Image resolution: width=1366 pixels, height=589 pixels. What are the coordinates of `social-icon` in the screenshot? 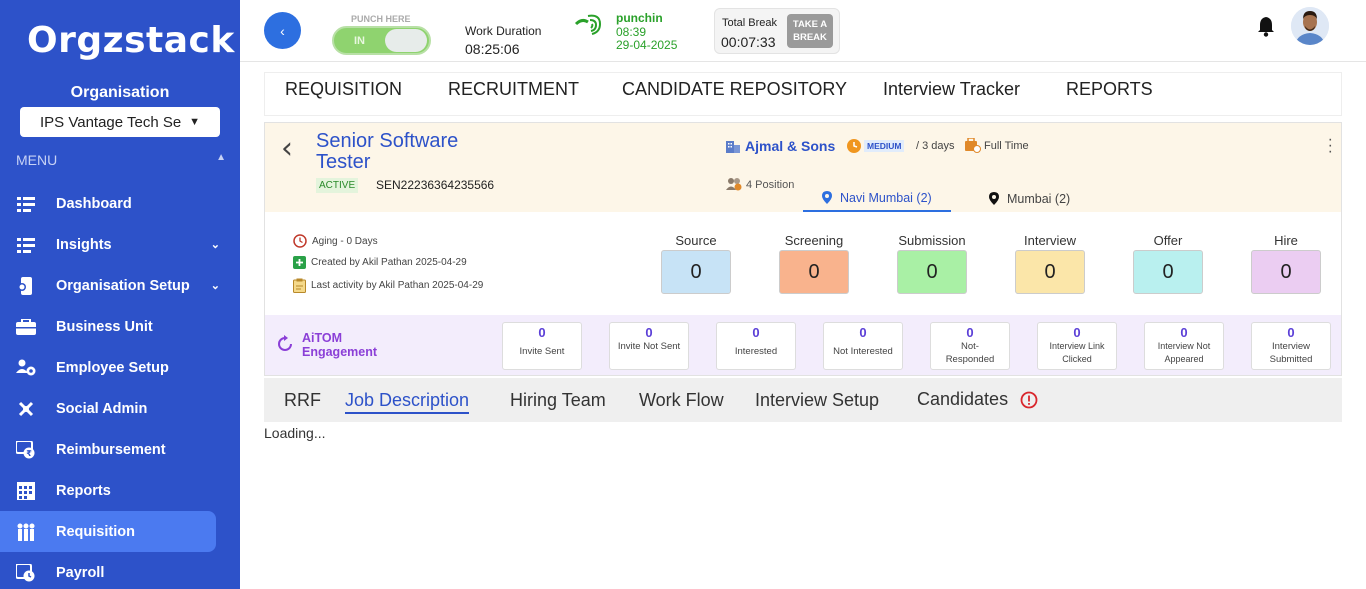 It's located at (26, 409).